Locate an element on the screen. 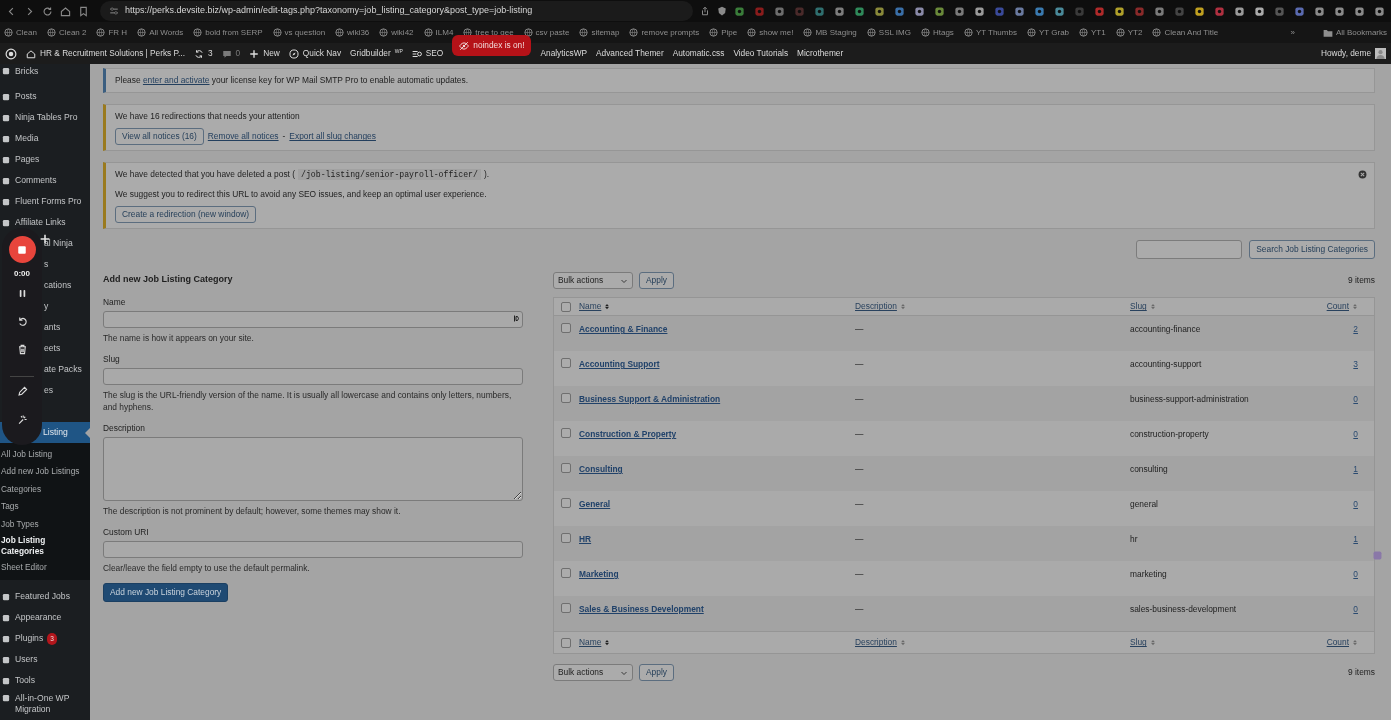 The height and width of the screenshot is (720, 1391). submenu-item: Sheet Editor is located at coordinates (45, 568).